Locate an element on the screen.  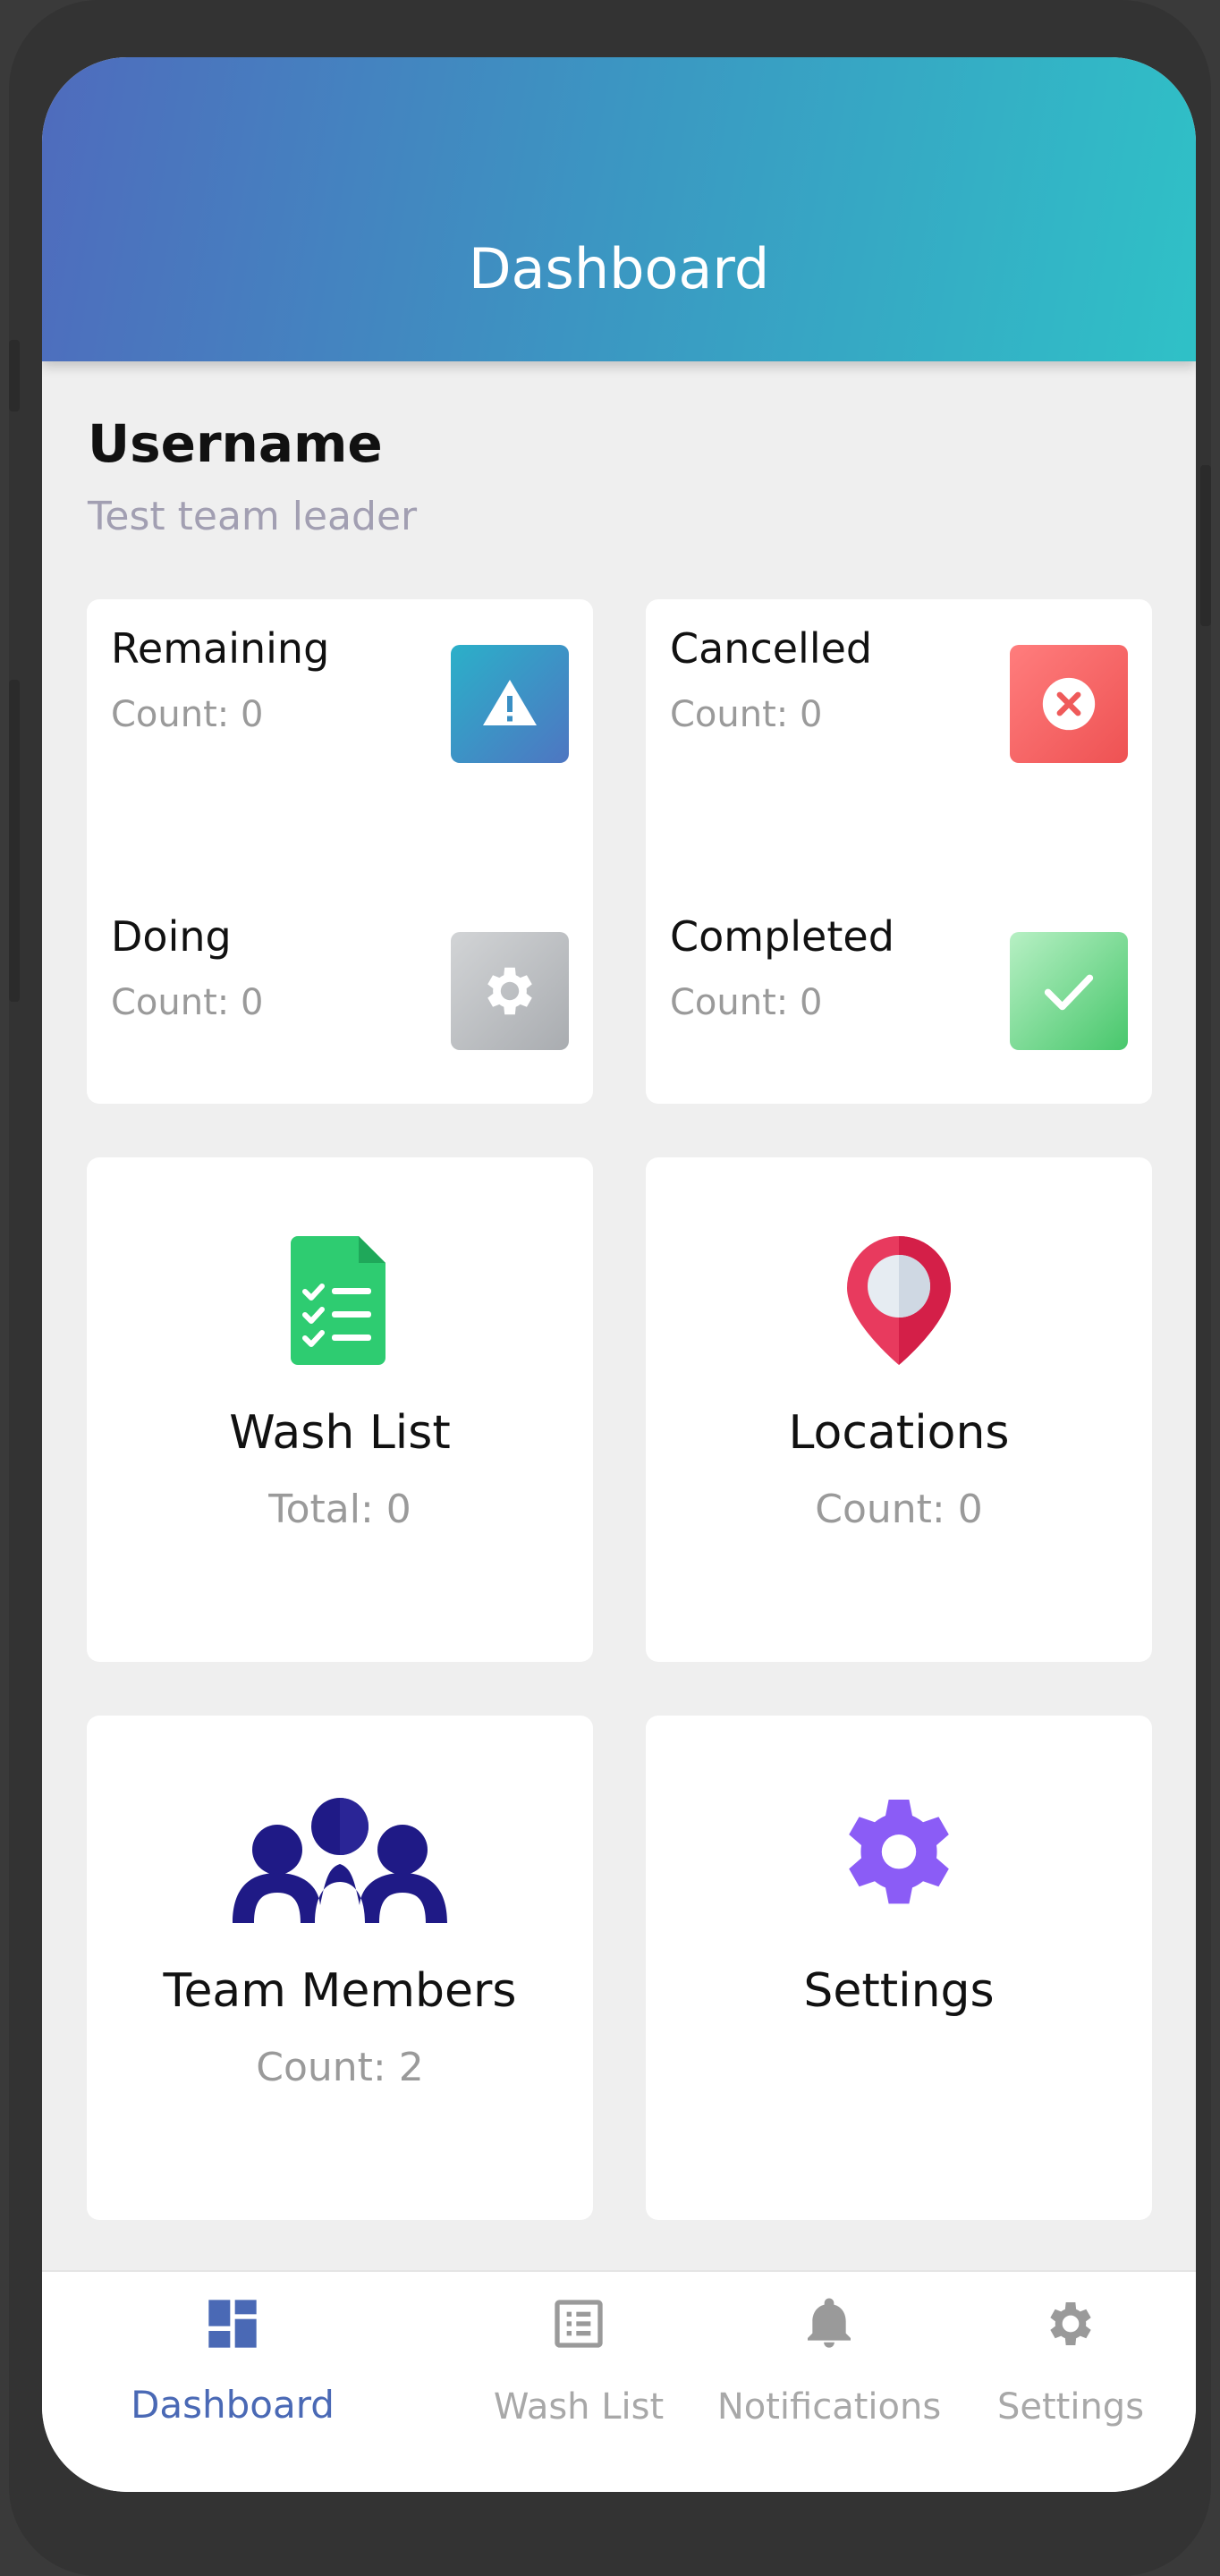
checklist-document-icon is located at coordinates (340, 1303).